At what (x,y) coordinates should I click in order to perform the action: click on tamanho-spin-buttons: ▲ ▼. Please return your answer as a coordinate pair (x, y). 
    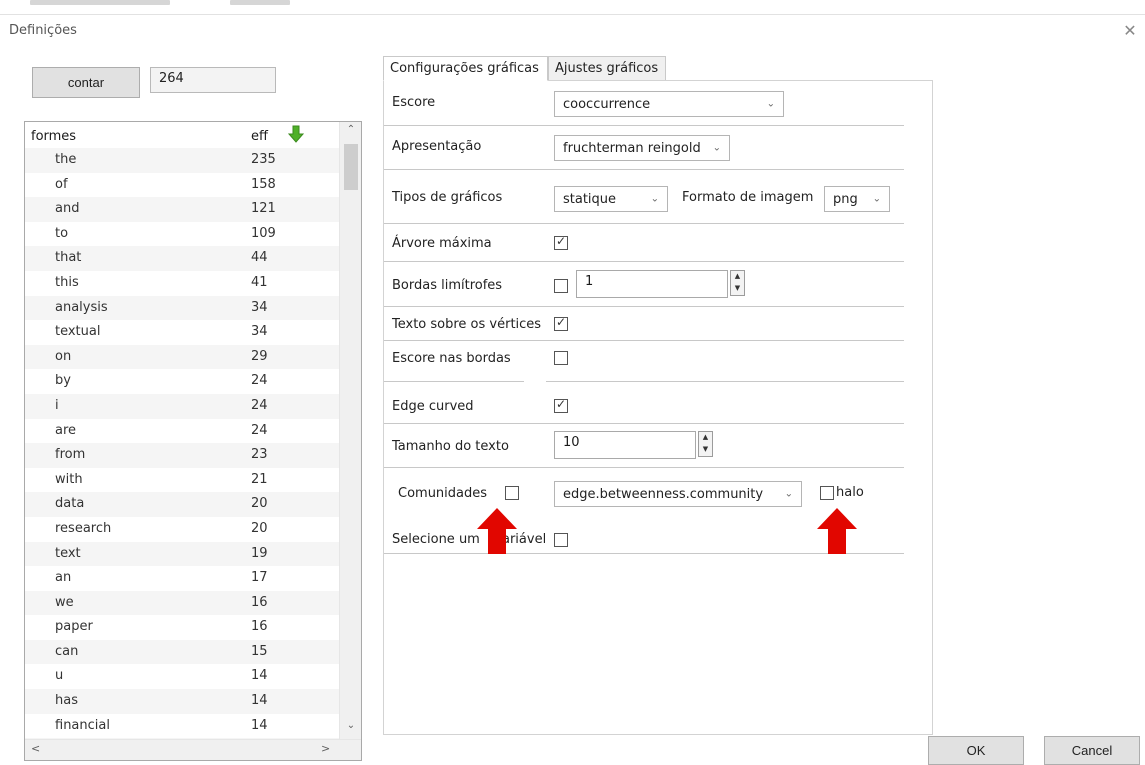
    Looking at the image, I should click on (705, 444).